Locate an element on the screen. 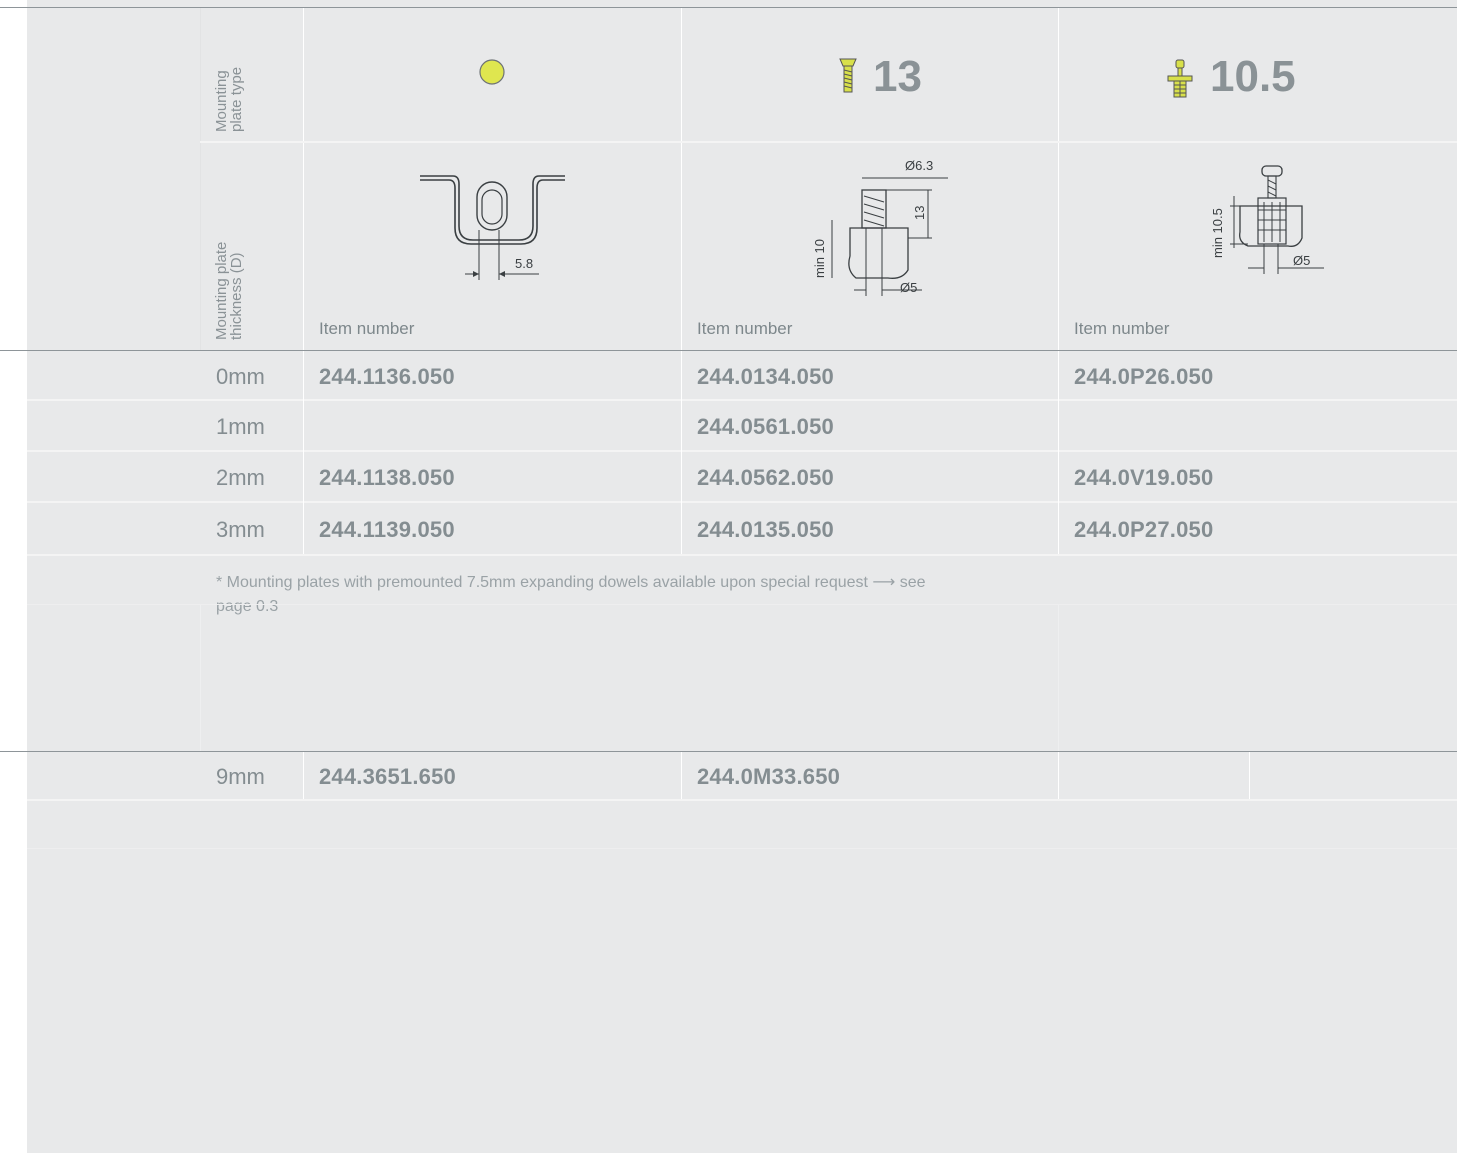  item-number-cell: 244.1138.050 is located at coordinates (387, 477).